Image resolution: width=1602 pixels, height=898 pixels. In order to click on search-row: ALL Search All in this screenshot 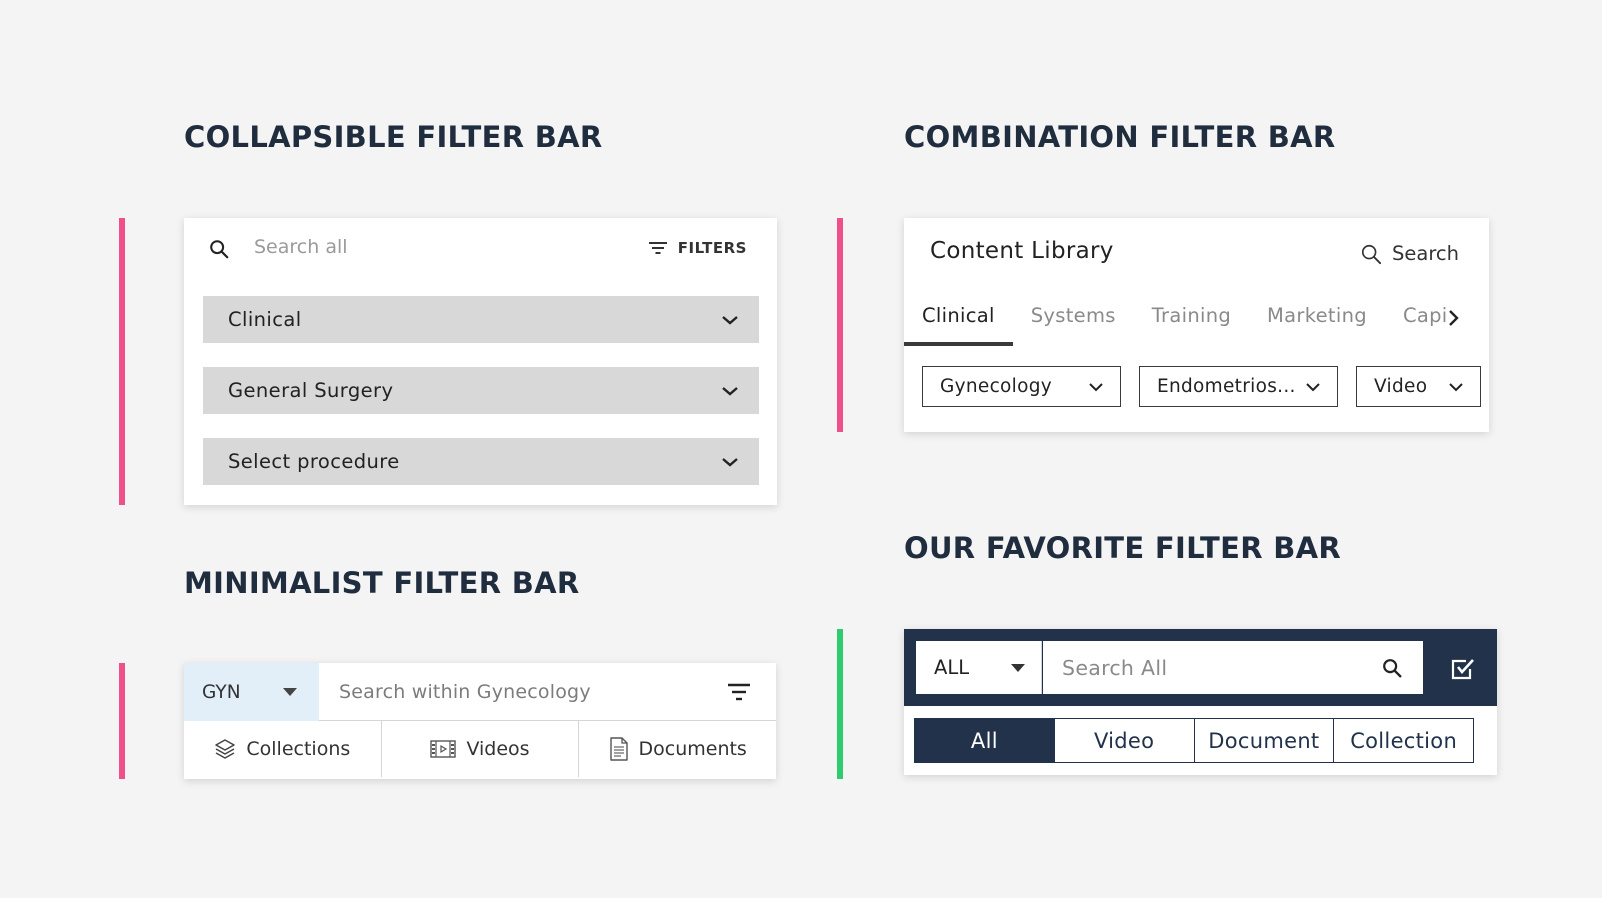, I will do `click(1200, 667)`.